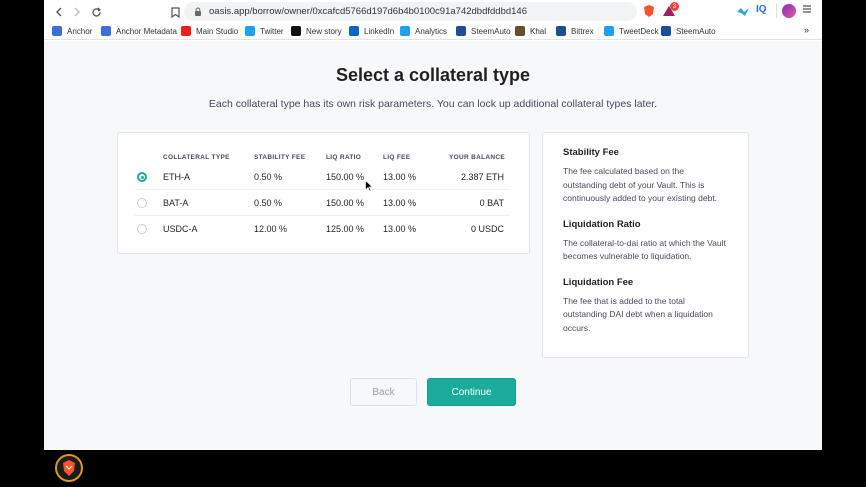 This screenshot has height=487, width=866. Describe the element at coordinates (433, 75) in the screenshot. I see `page-title: Select a collateral type` at that location.